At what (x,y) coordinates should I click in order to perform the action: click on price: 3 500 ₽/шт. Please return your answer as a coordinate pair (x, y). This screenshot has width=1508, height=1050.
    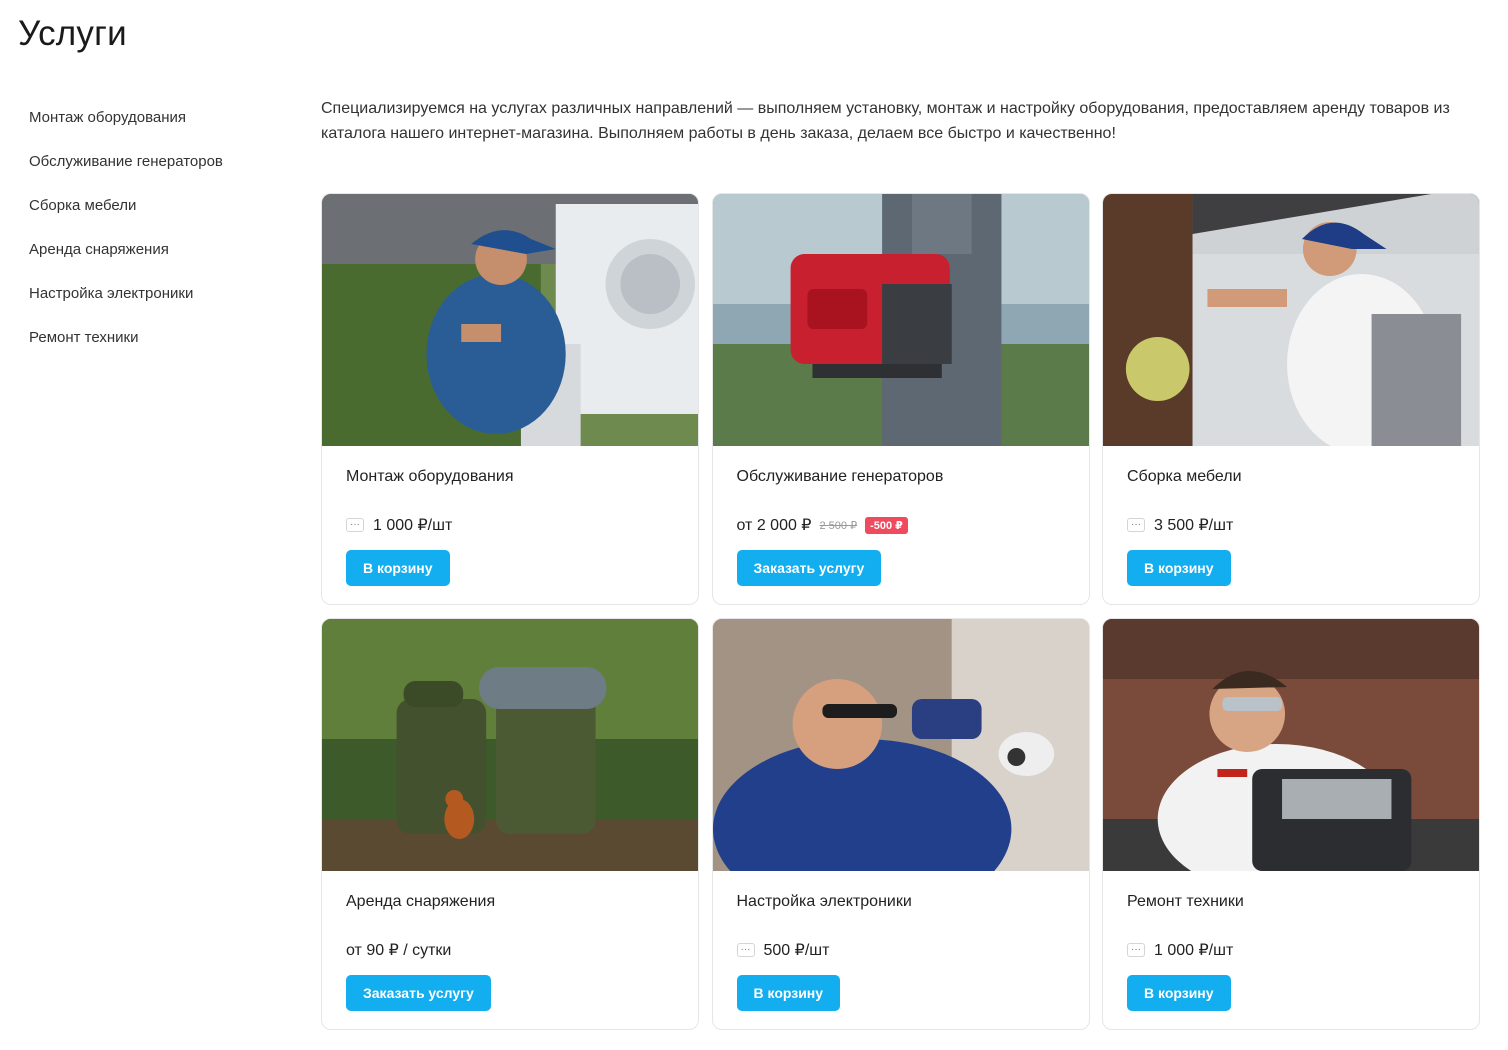
    Looking at the image, I should click on (1194, 525).